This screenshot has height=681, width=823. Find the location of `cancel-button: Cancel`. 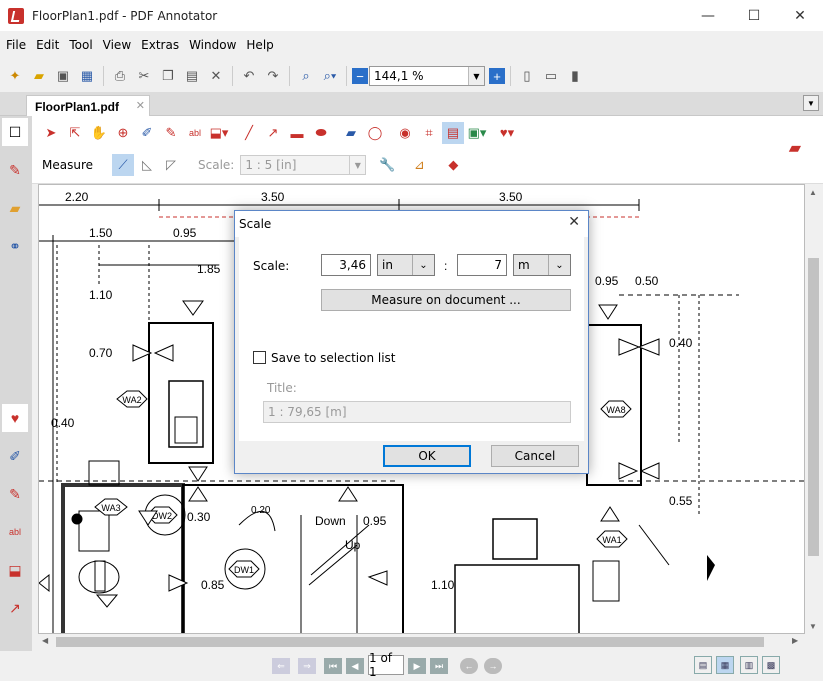

cancel-button: Cancel is located at coordinates (535, 456).